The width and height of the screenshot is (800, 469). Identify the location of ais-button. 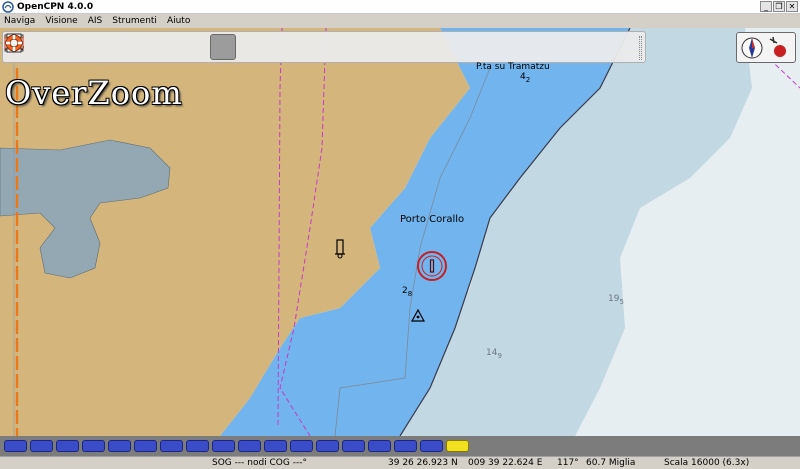
(192, 47).